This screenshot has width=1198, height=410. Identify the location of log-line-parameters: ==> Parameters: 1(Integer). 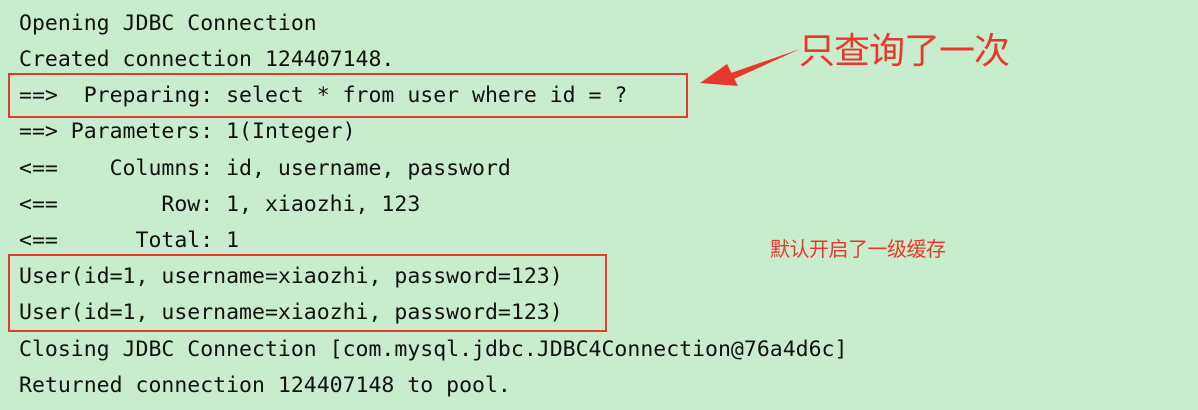
(187, 131).